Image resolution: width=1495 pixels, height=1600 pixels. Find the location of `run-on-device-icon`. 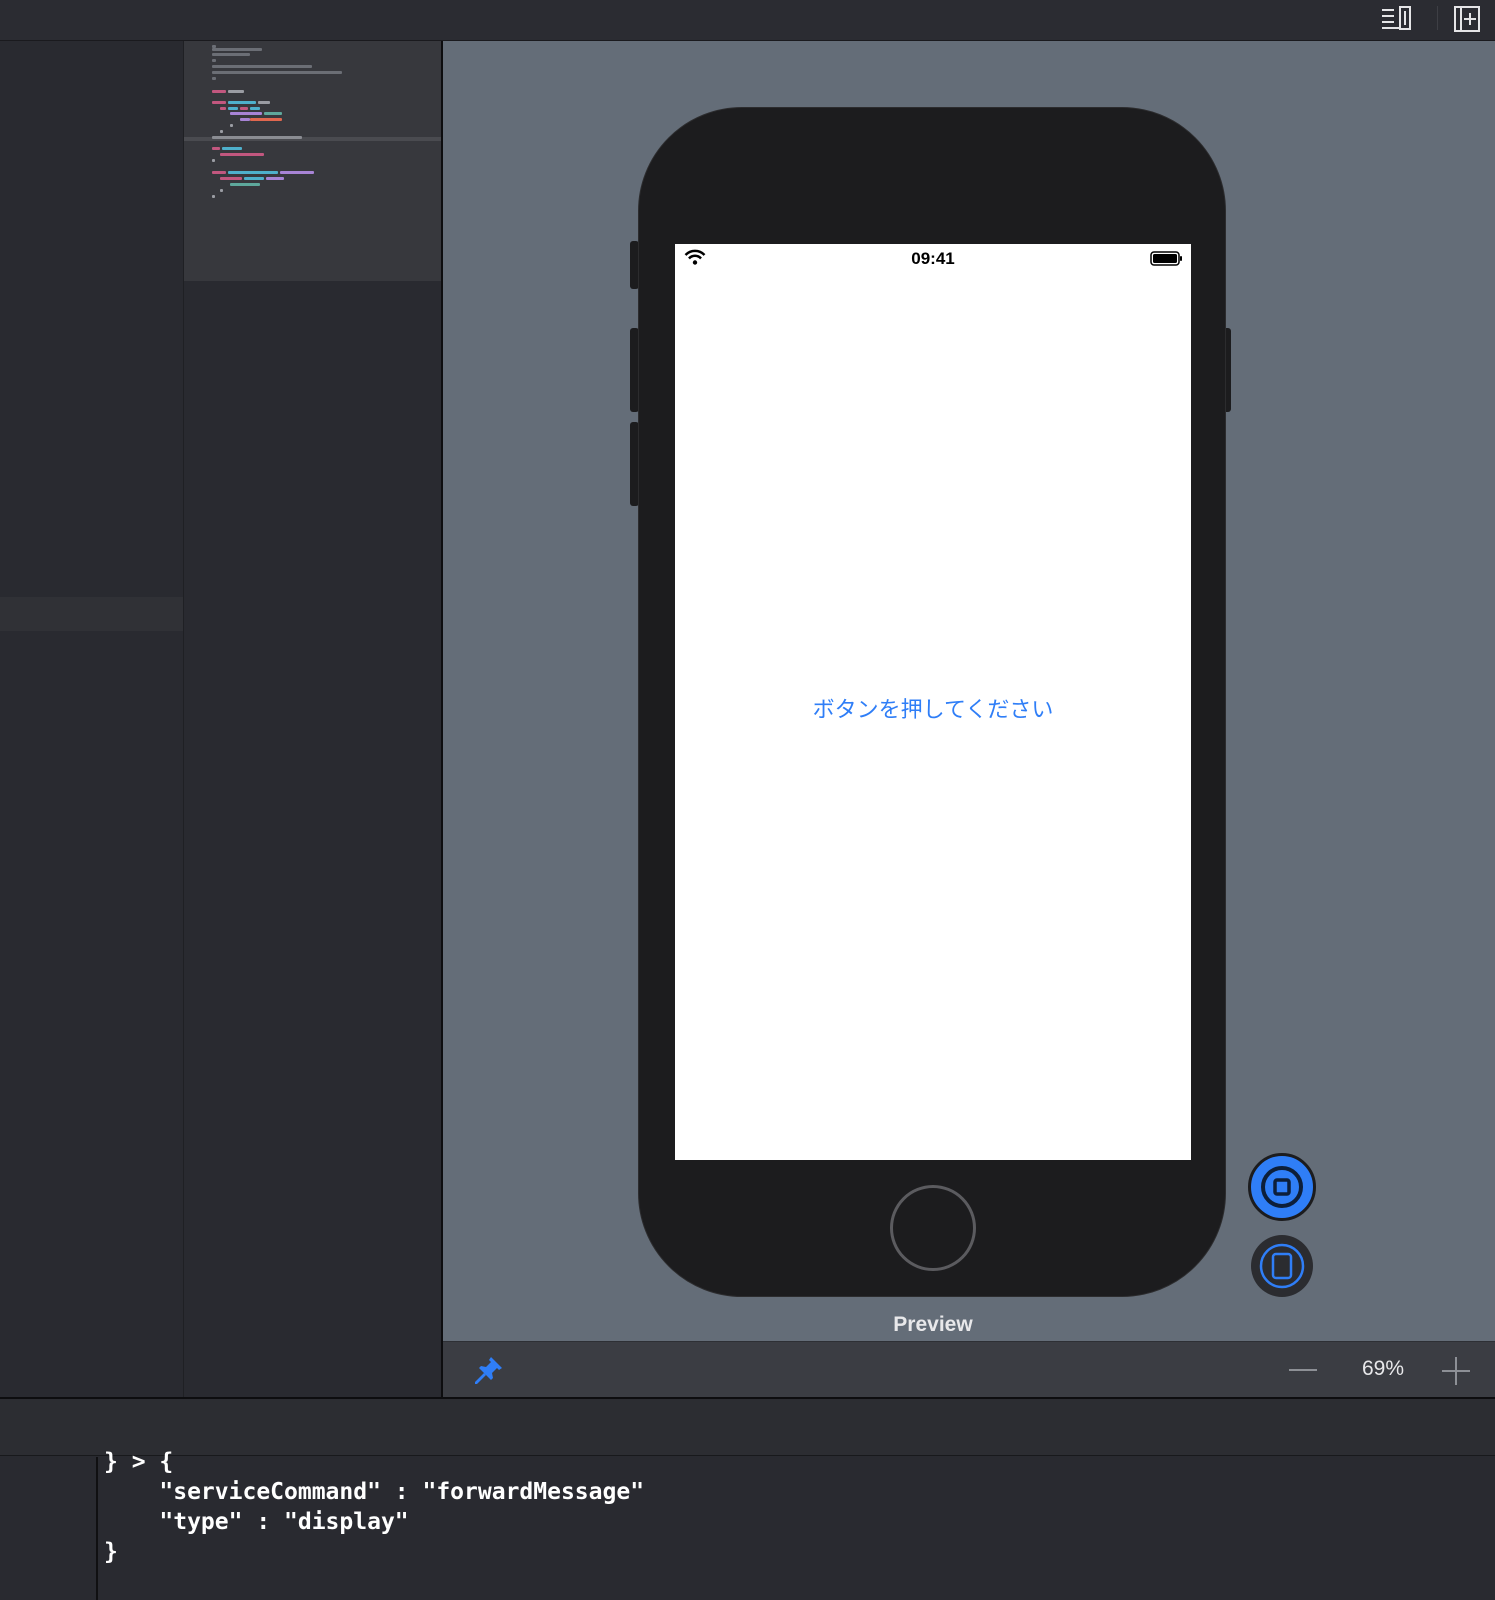

run-on-device-icon is located at coordinates (1282, 1266).